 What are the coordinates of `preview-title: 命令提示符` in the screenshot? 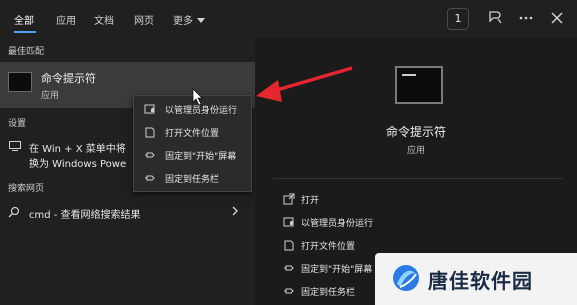 It's located at (415, 132).